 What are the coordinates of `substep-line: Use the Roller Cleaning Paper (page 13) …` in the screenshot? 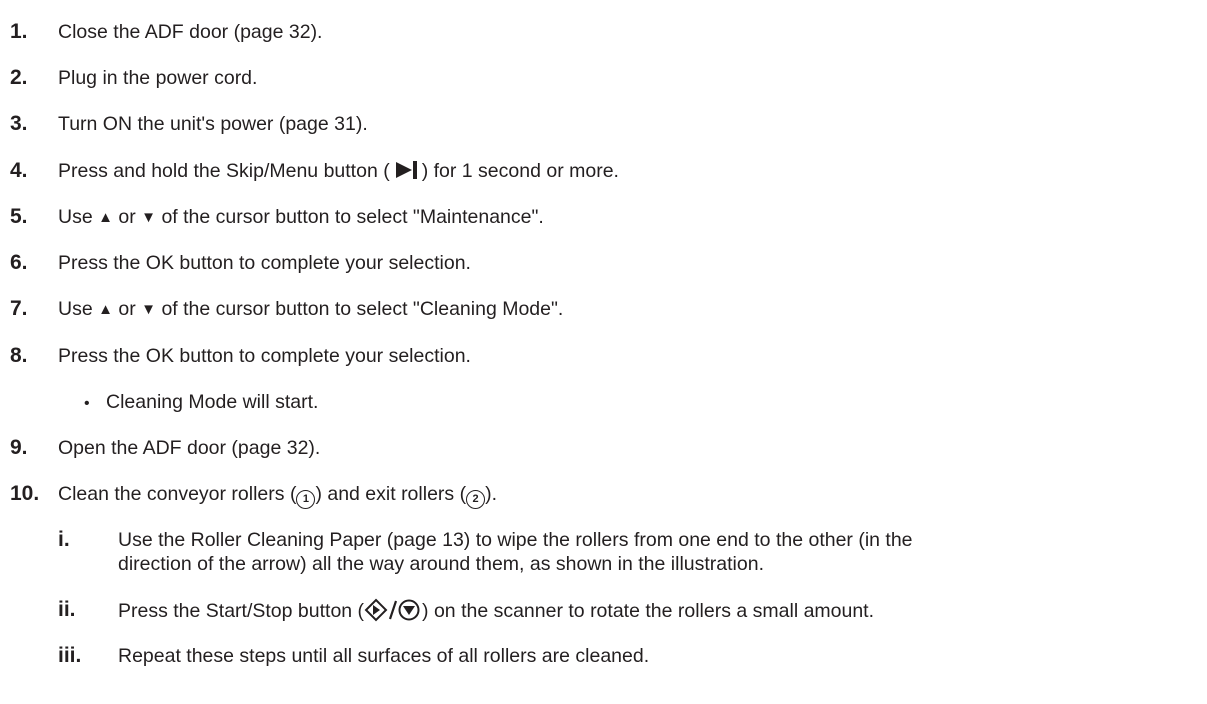 It's located at (515, 540).